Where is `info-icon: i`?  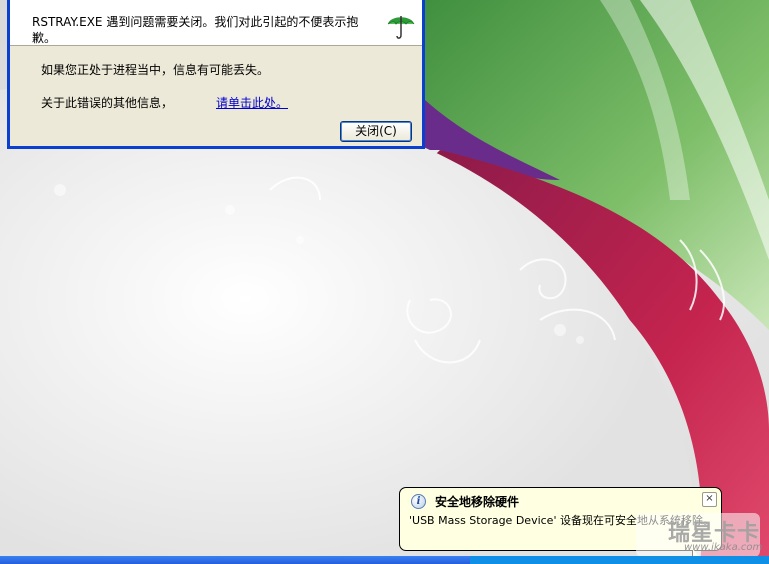 info-icon: i is located at coordinates (418, 501).